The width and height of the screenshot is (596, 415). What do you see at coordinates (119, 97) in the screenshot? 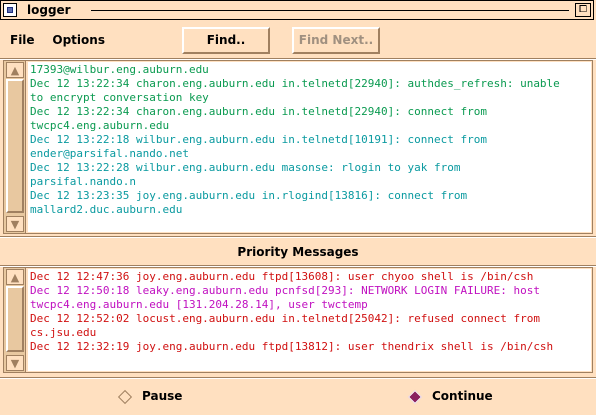
I see `log-line: to encrypt conversation key` at bounding box center [119, 97].